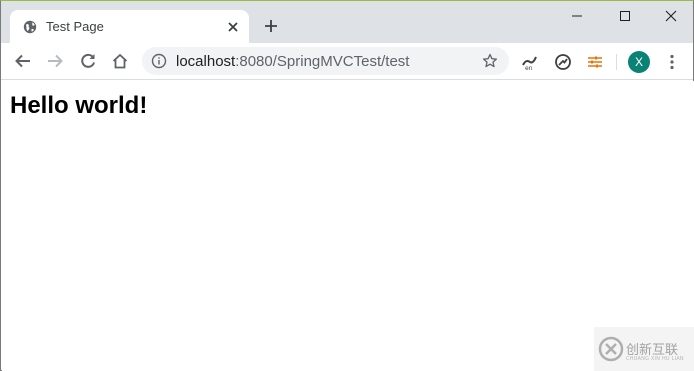 The height and width of the screenshot is (371, 694). Describe the element at coordinates (159, 61) in the screenshot. I see `info-icon` at that location.